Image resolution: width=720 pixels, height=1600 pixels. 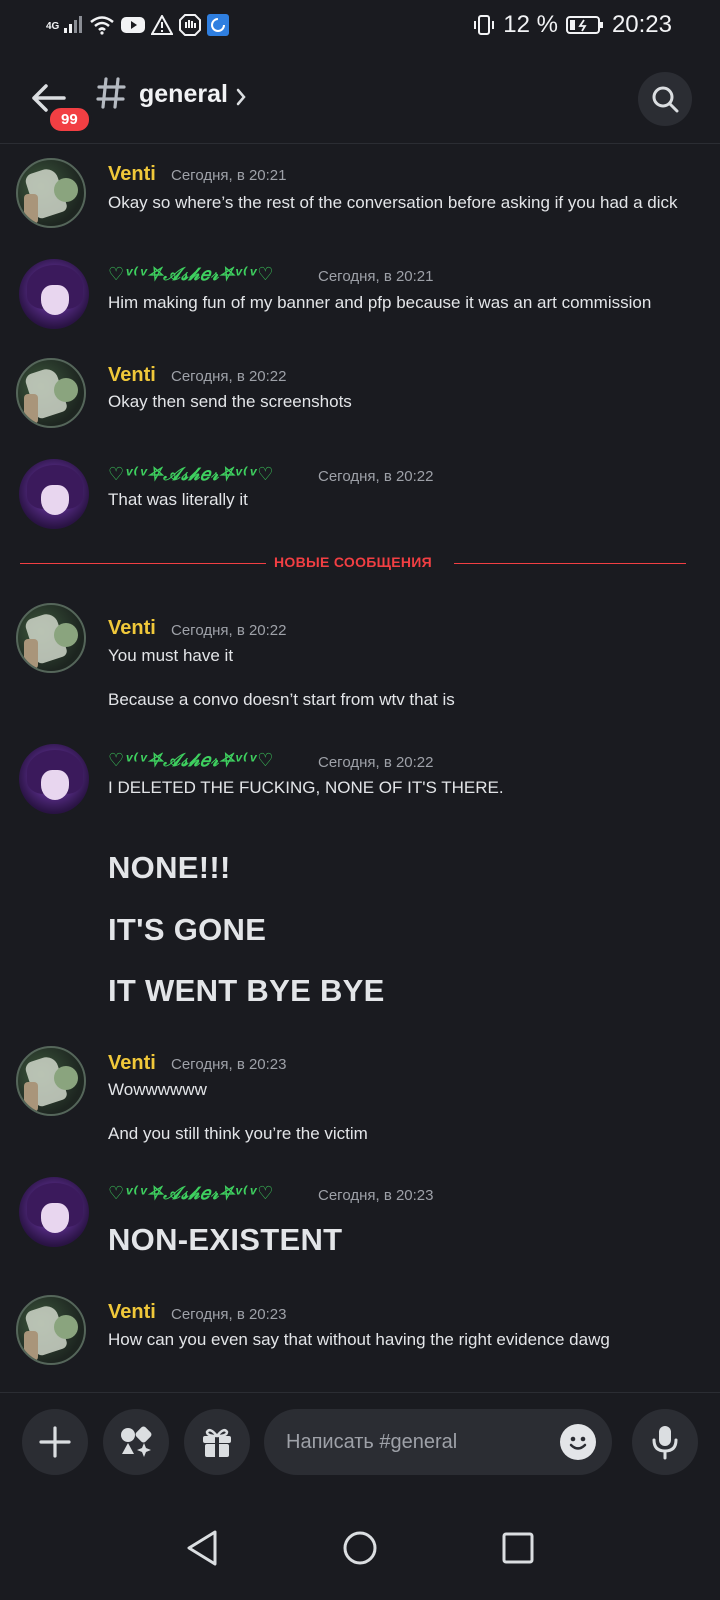 What do you see at coordinates (372, 1441) in the screenshot?
I see `input-placeholder: Написать #general` at bounding box center [372, 1441].